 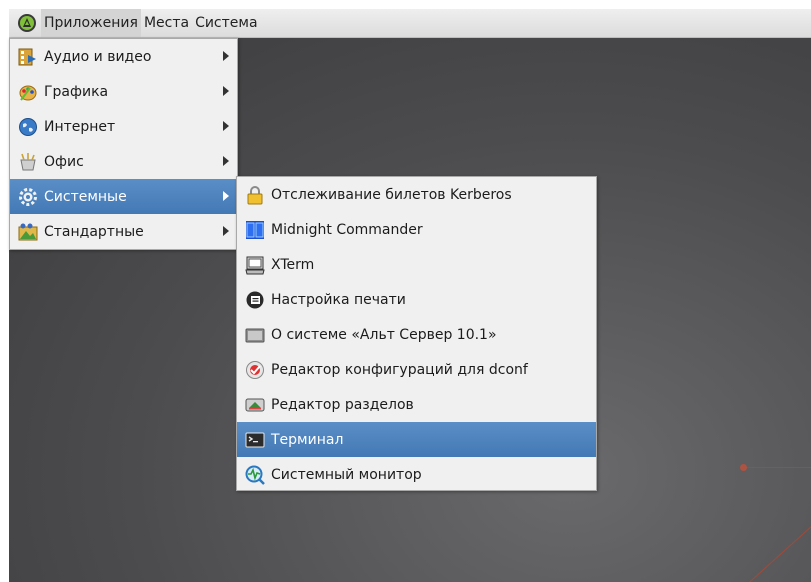 I want to click on system-gear-icon, so click(x=28, y=196).